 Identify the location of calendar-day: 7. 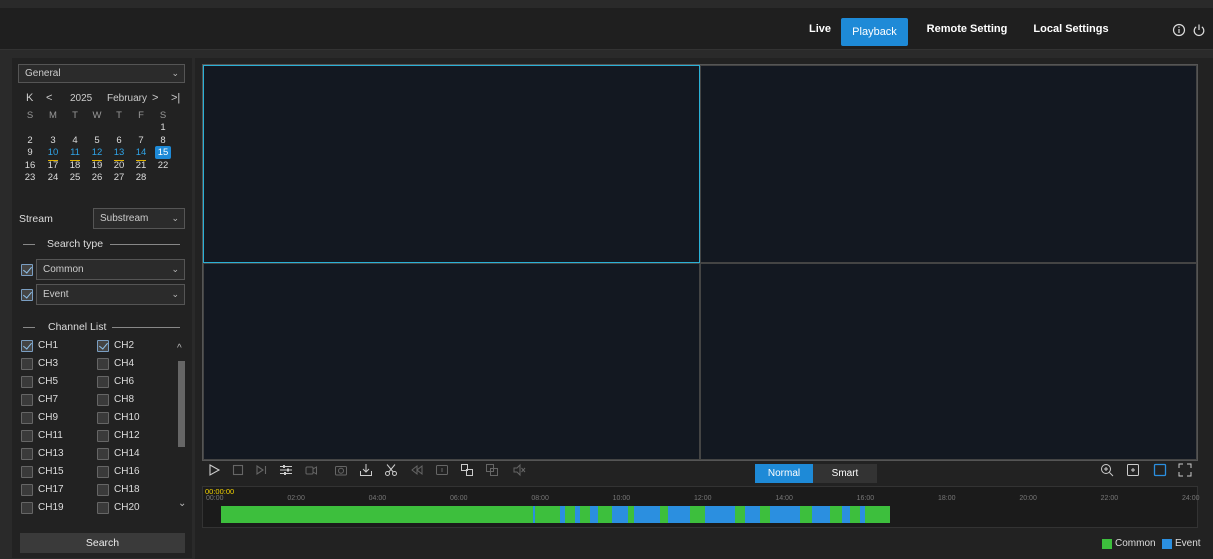
(141, 140).